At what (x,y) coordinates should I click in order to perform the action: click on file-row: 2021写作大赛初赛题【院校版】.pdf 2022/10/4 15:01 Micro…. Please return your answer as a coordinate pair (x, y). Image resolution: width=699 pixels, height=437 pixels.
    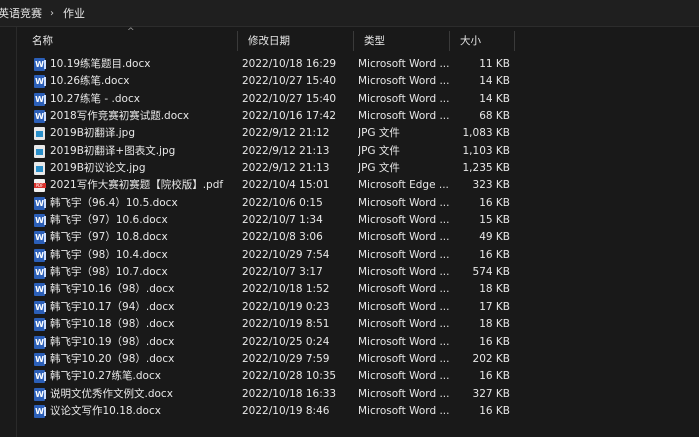
    Looking at the image, I should click on (360, 185).